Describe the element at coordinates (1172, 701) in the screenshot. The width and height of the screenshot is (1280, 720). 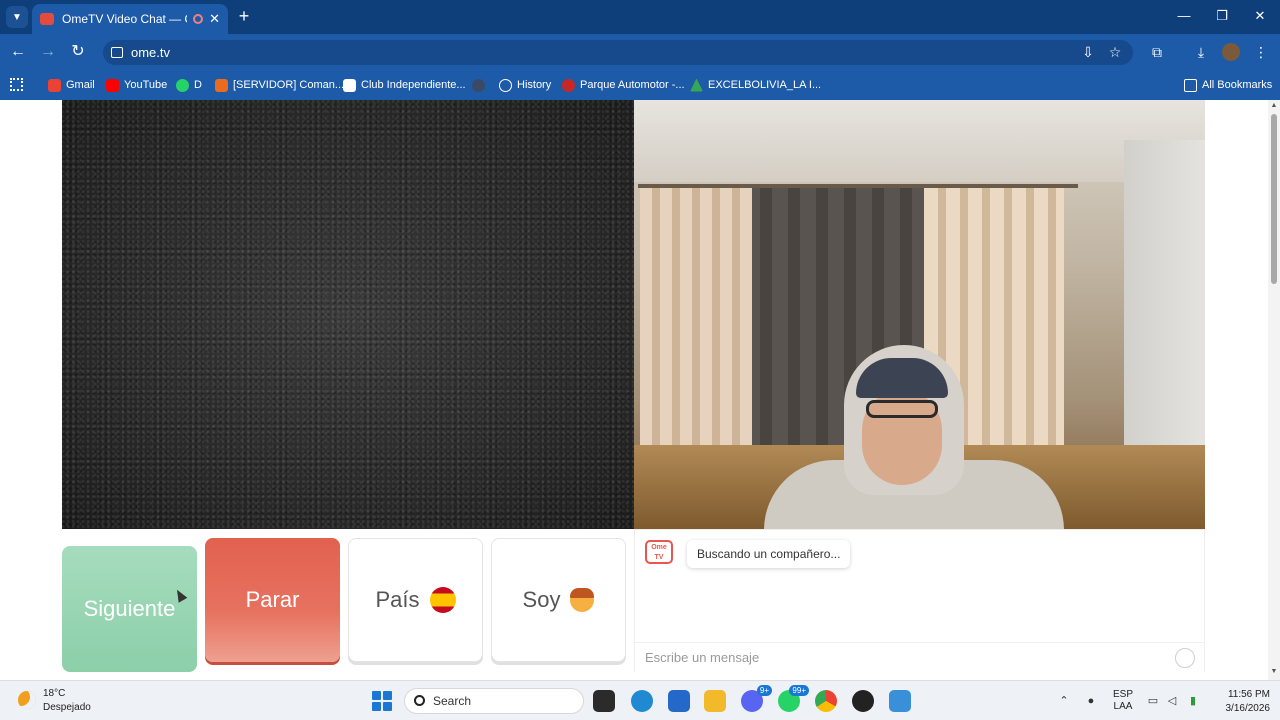
I see `volume-icon: ◁` at that location.